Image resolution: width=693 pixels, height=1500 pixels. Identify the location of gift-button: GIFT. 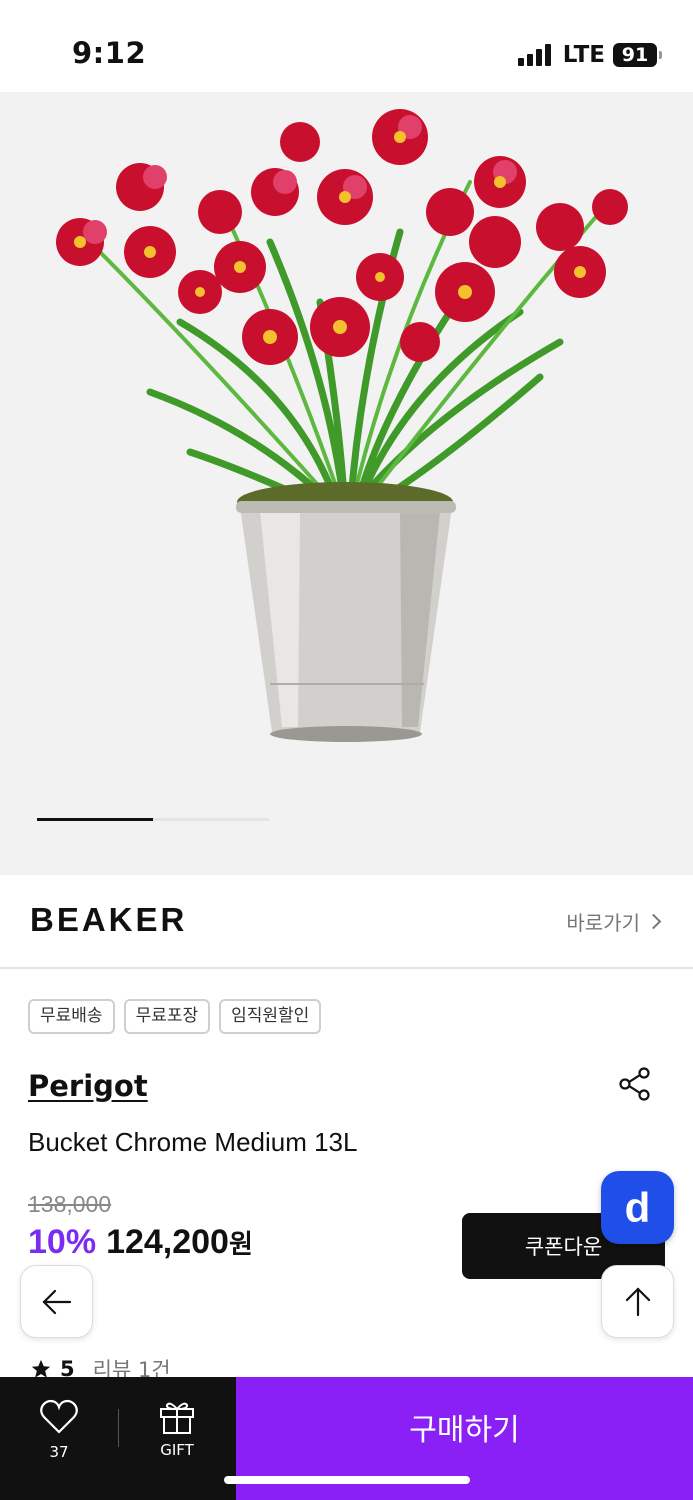
(177, 1429).